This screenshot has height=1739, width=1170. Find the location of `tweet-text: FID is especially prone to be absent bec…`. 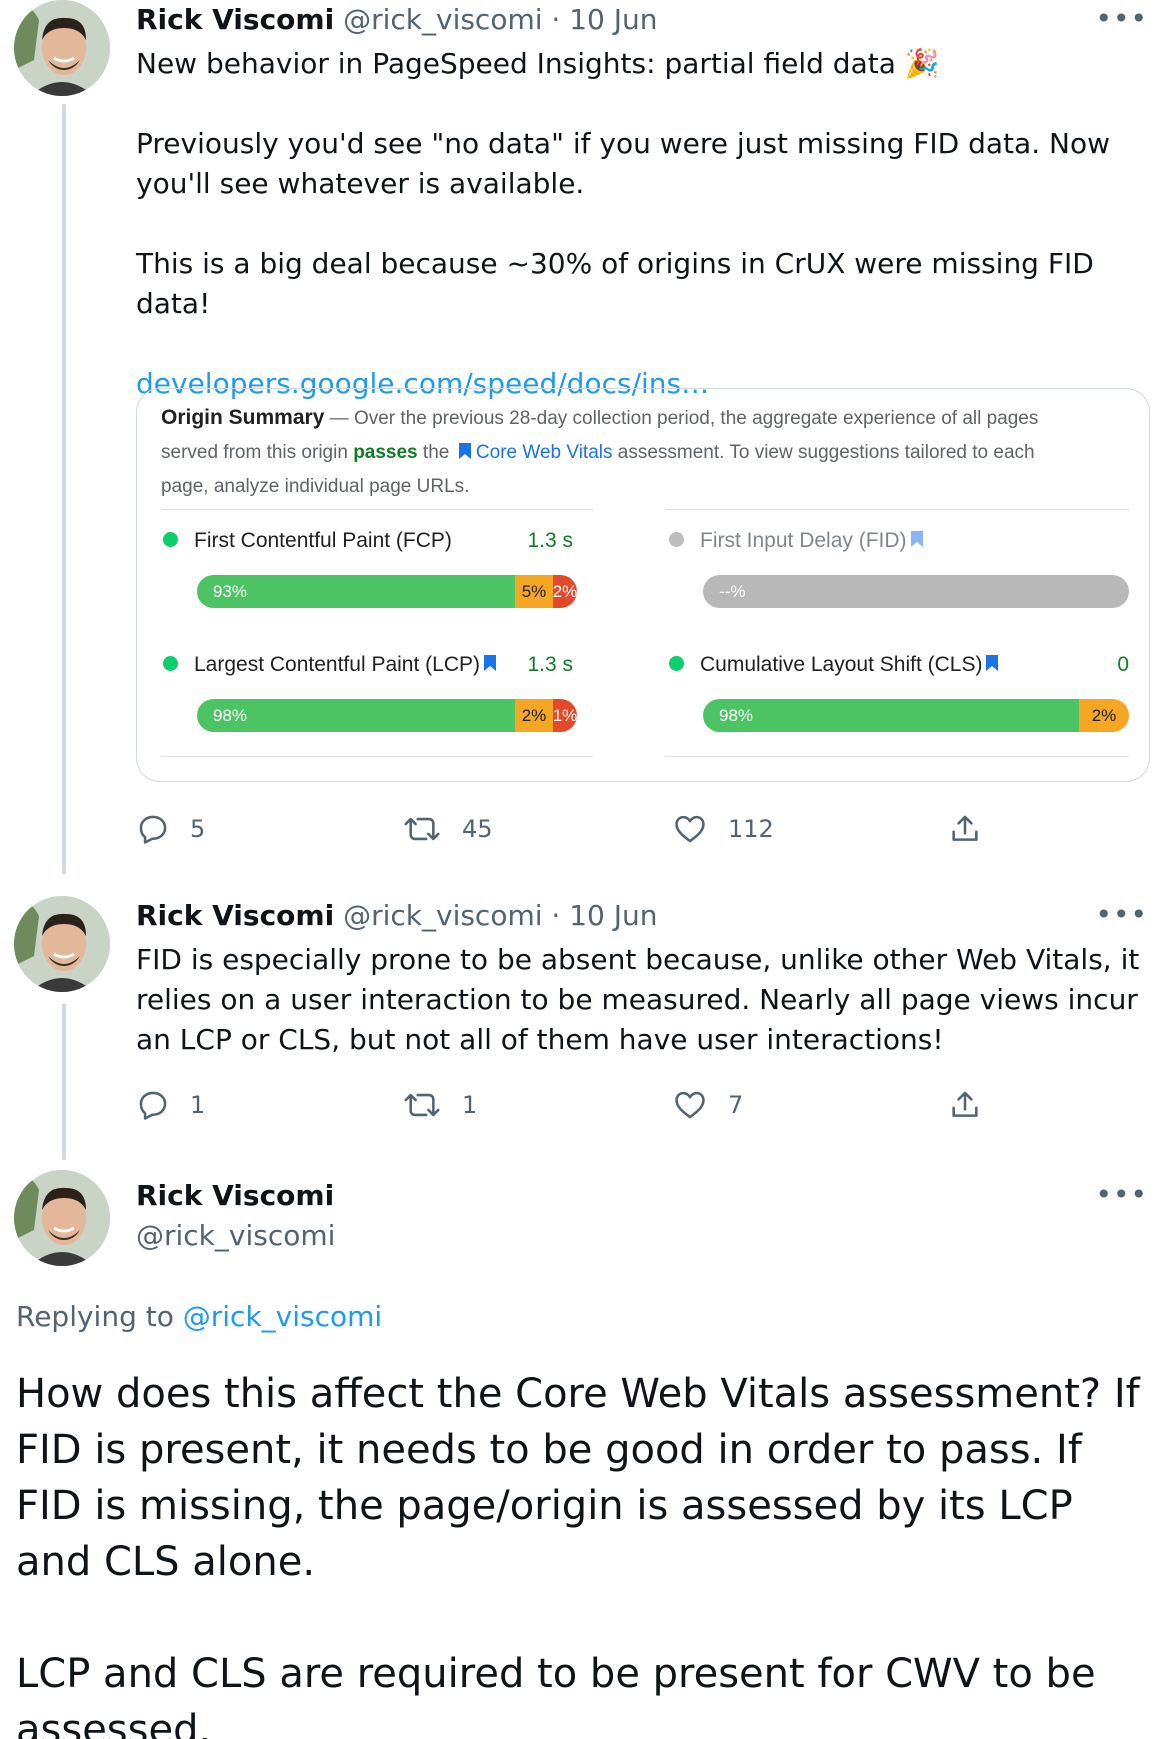

tweet-text: FID is especially prone to be absent bec… is located at coordinates (638, 999).